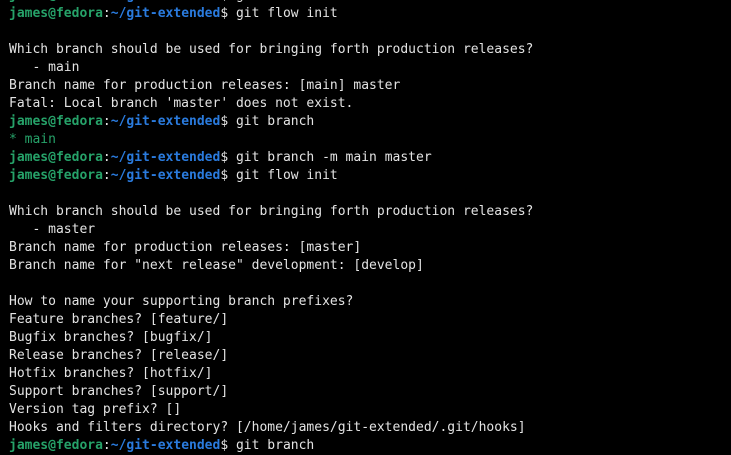 The image size is (731, 455). Describe the element at coordinates (119, 319) in the screenshot. I see `output-line: Feature branches? [feature/]` at that location.